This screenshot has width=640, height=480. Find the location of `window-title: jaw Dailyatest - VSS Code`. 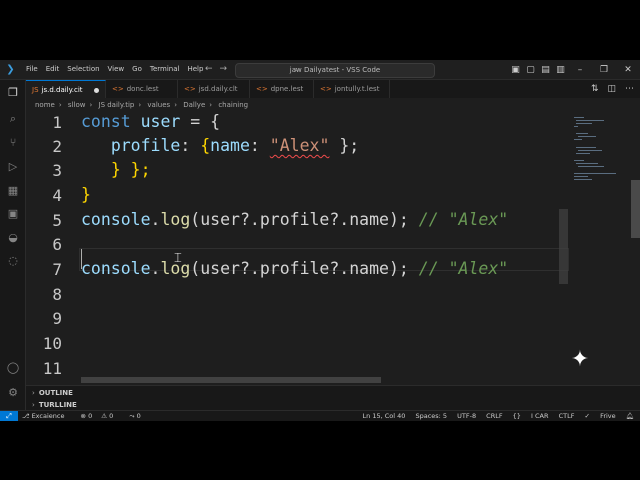

window-title: jaw Dailyatest - VSS Code is located at coordinates (335, 70).